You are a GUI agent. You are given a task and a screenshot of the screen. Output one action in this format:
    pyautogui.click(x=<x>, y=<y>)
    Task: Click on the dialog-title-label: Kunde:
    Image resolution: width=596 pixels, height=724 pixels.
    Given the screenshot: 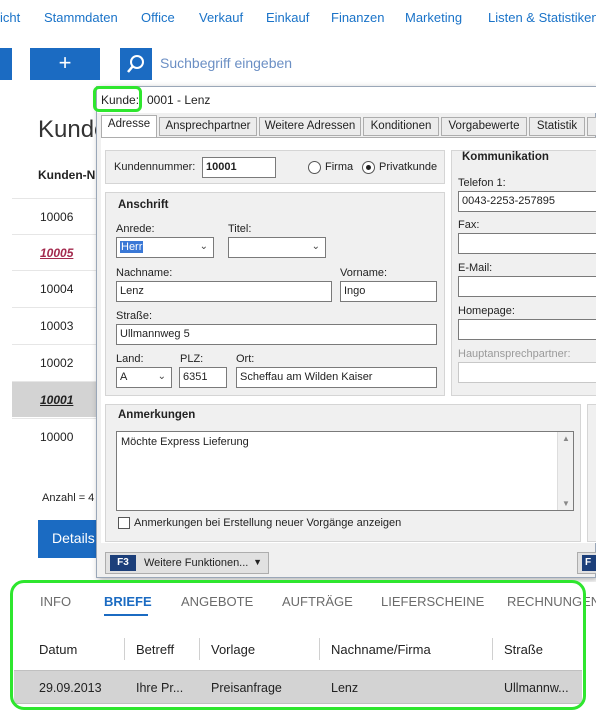 What is the action you would take?
    pyautogui.click(x=120, y=100)
    